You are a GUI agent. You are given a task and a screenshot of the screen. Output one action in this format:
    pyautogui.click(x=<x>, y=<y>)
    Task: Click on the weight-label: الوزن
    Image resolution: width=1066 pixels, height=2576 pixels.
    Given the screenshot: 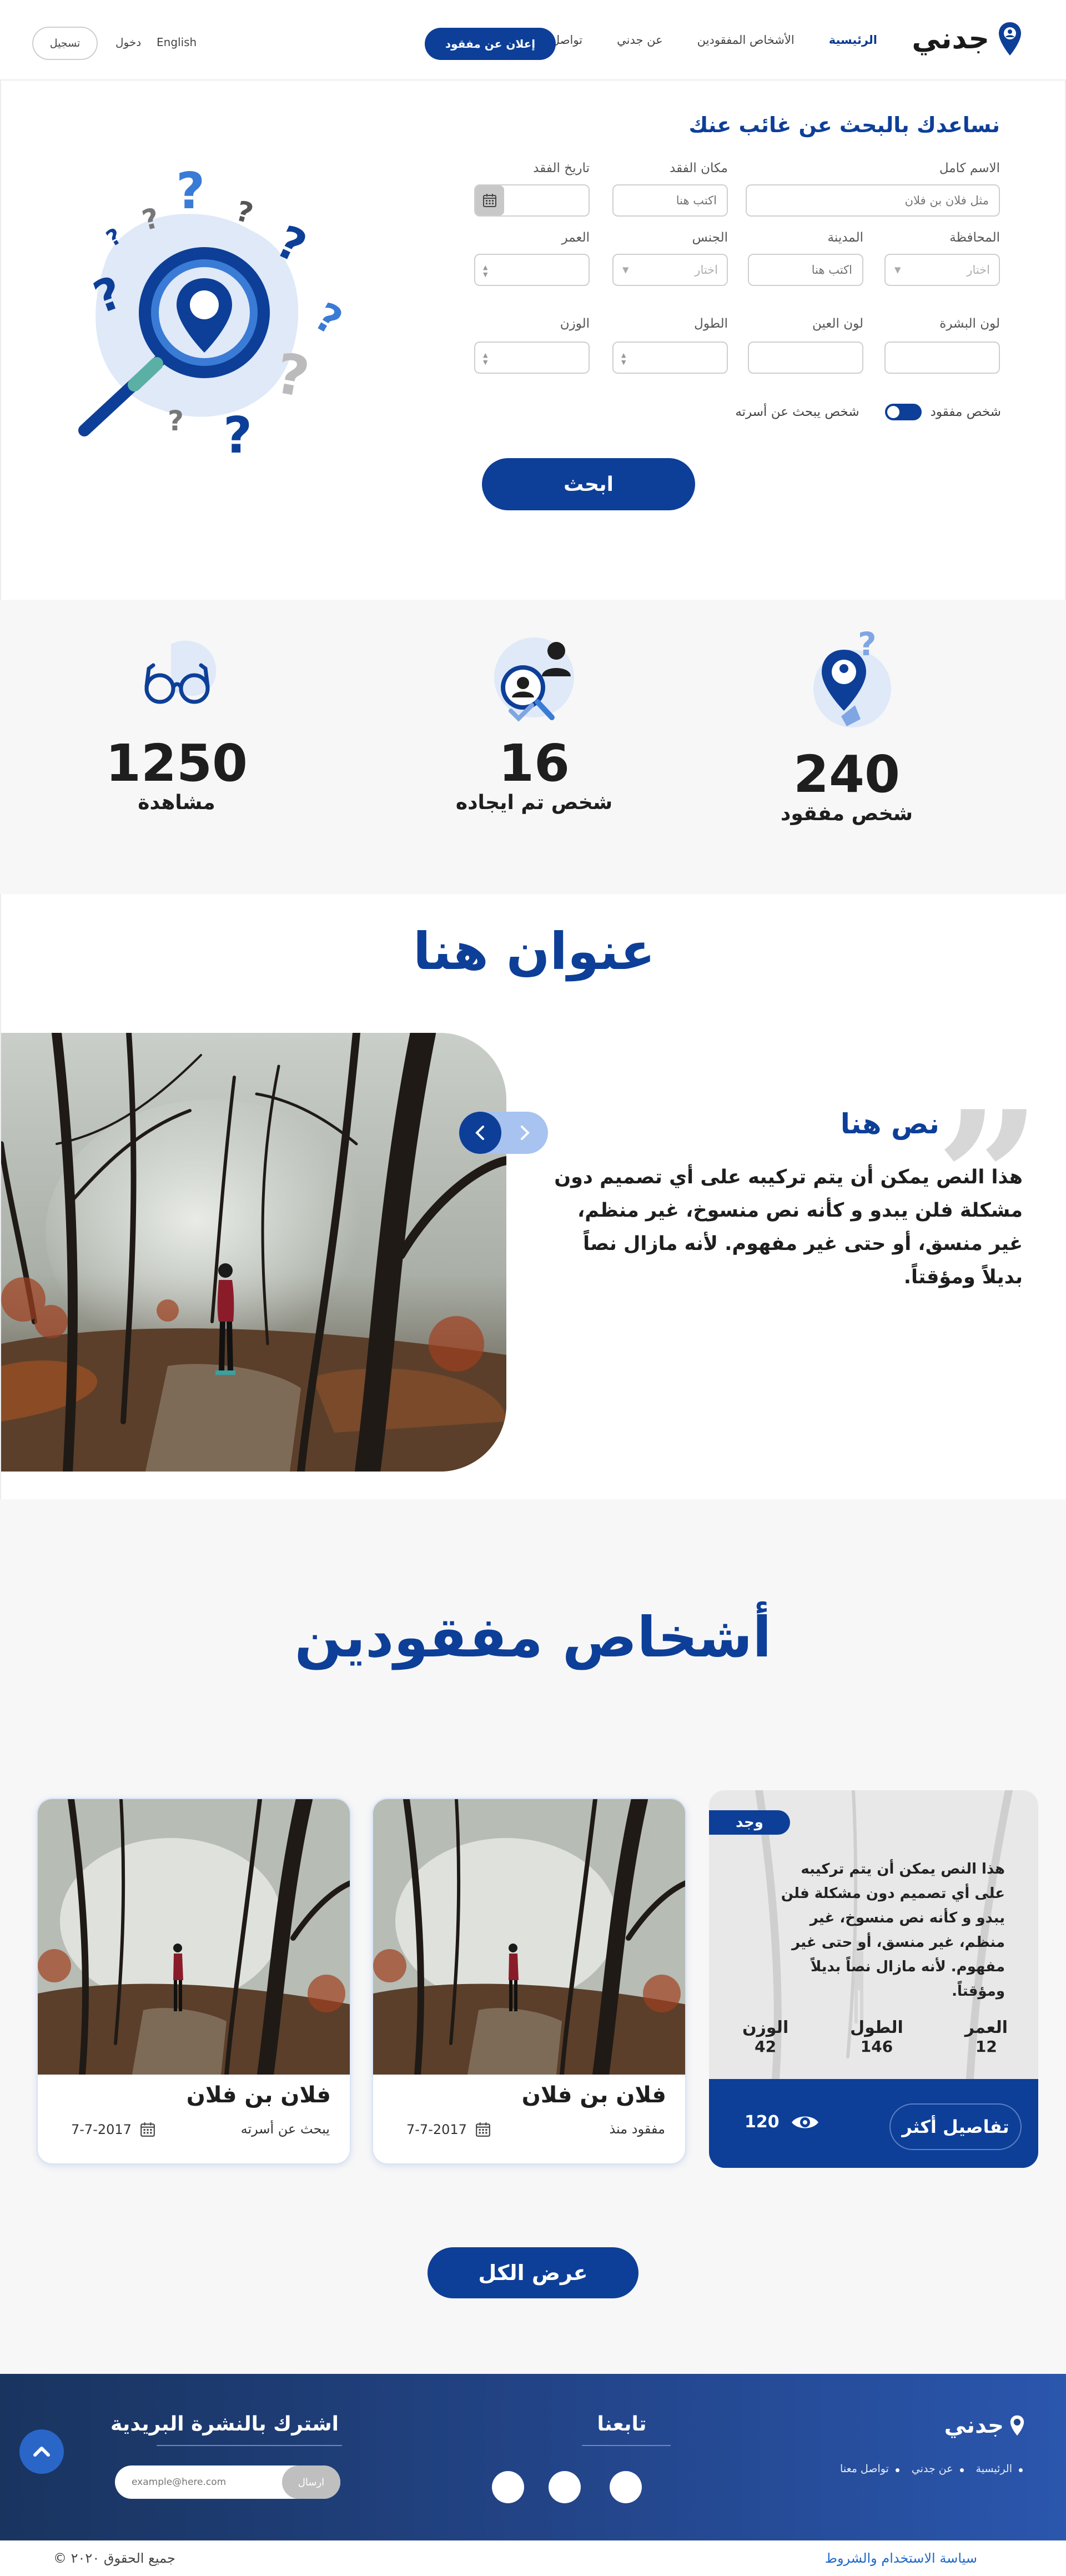 What is the action you would take?
    pyautogui.click(x=575, y=324)
    